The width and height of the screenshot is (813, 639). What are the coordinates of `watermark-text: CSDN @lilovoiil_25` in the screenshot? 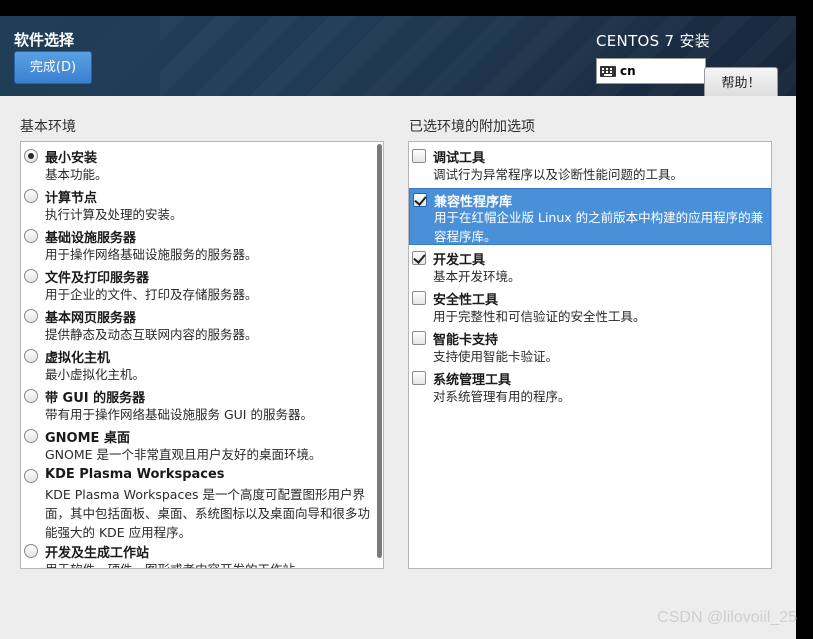 It's located at (727, 617).